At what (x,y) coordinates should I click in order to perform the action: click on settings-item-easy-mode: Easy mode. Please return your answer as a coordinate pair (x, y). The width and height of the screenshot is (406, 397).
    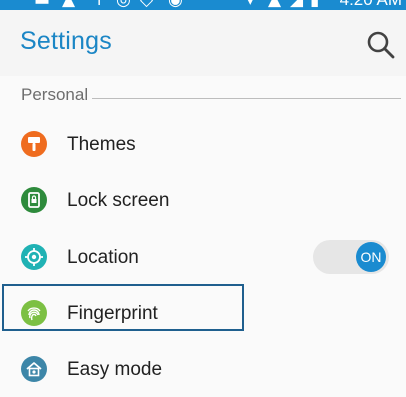
    Looking at the image, I should click on (203, 369).